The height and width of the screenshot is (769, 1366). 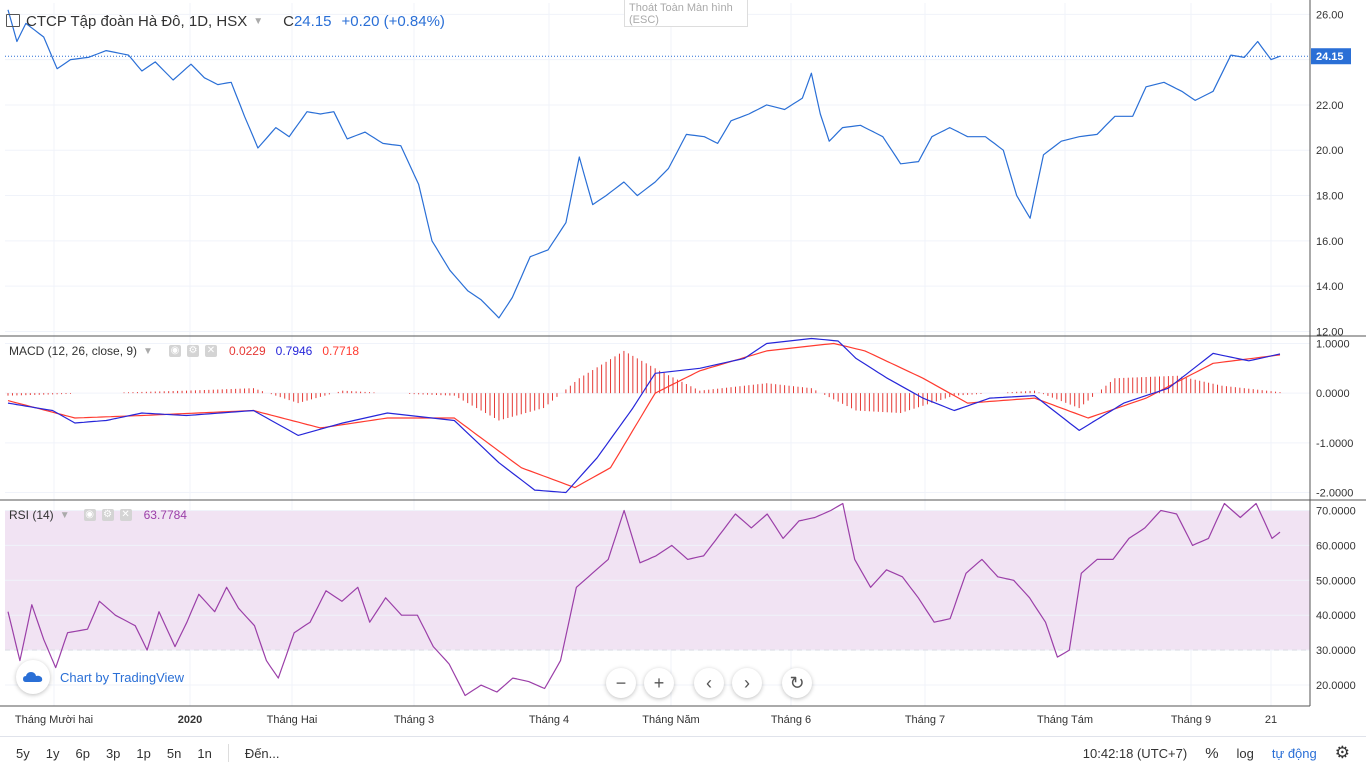 I want to click on price-y-tick-label: 22.00, so click(x=1330, y=106).